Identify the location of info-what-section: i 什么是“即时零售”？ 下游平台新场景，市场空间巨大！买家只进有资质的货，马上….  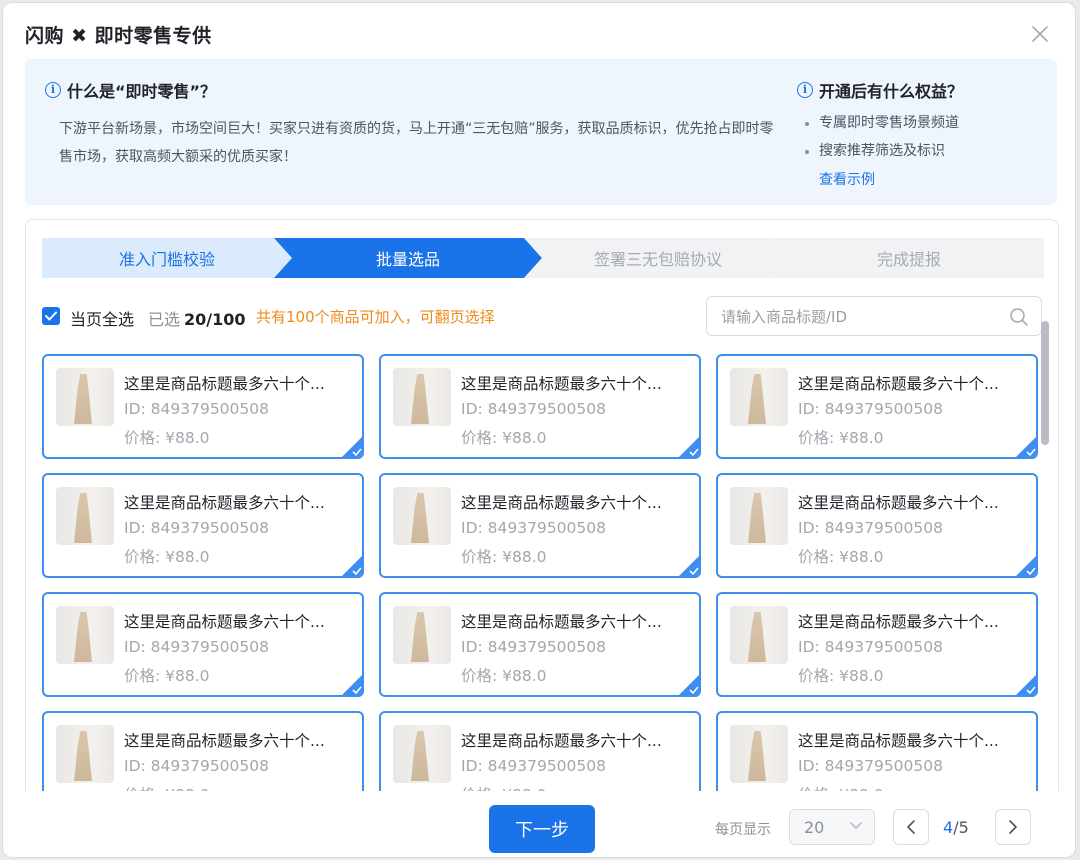
(410, 125).